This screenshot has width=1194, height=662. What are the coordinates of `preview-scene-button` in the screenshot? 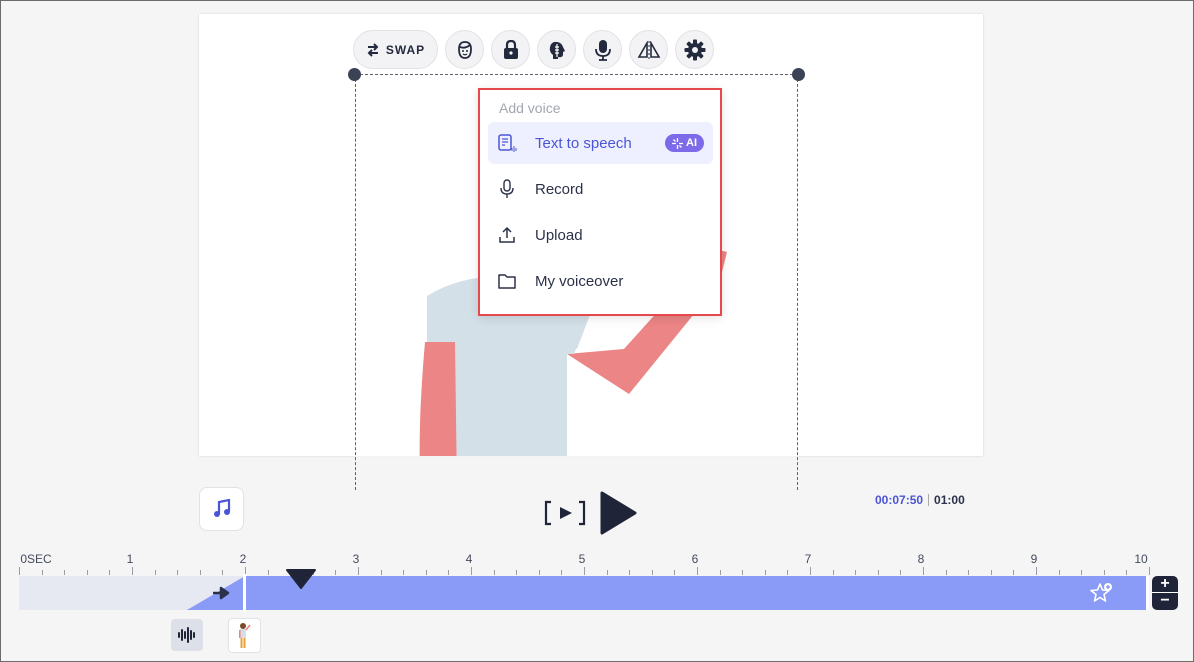 It's located at (565, 513).